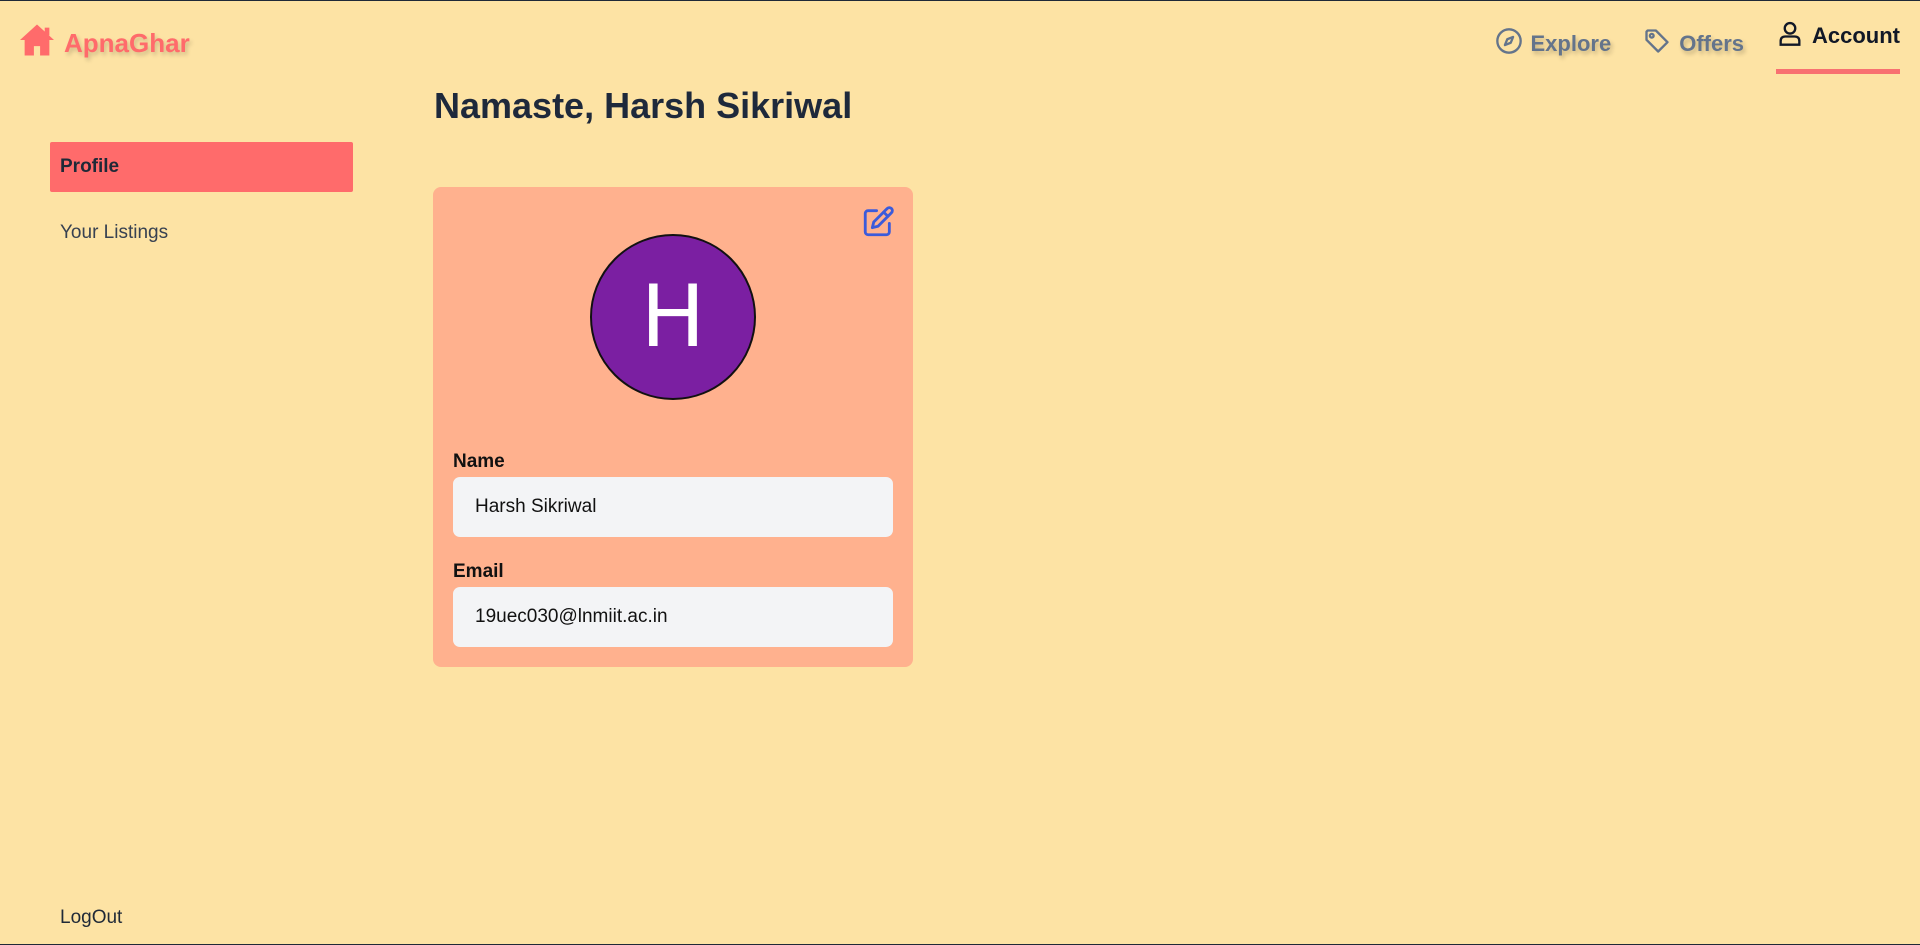  Describe the element at coordinates (643, 105) in the screenshot. I see `page-title: Namaste, Harsh Sikriwal` at that location.